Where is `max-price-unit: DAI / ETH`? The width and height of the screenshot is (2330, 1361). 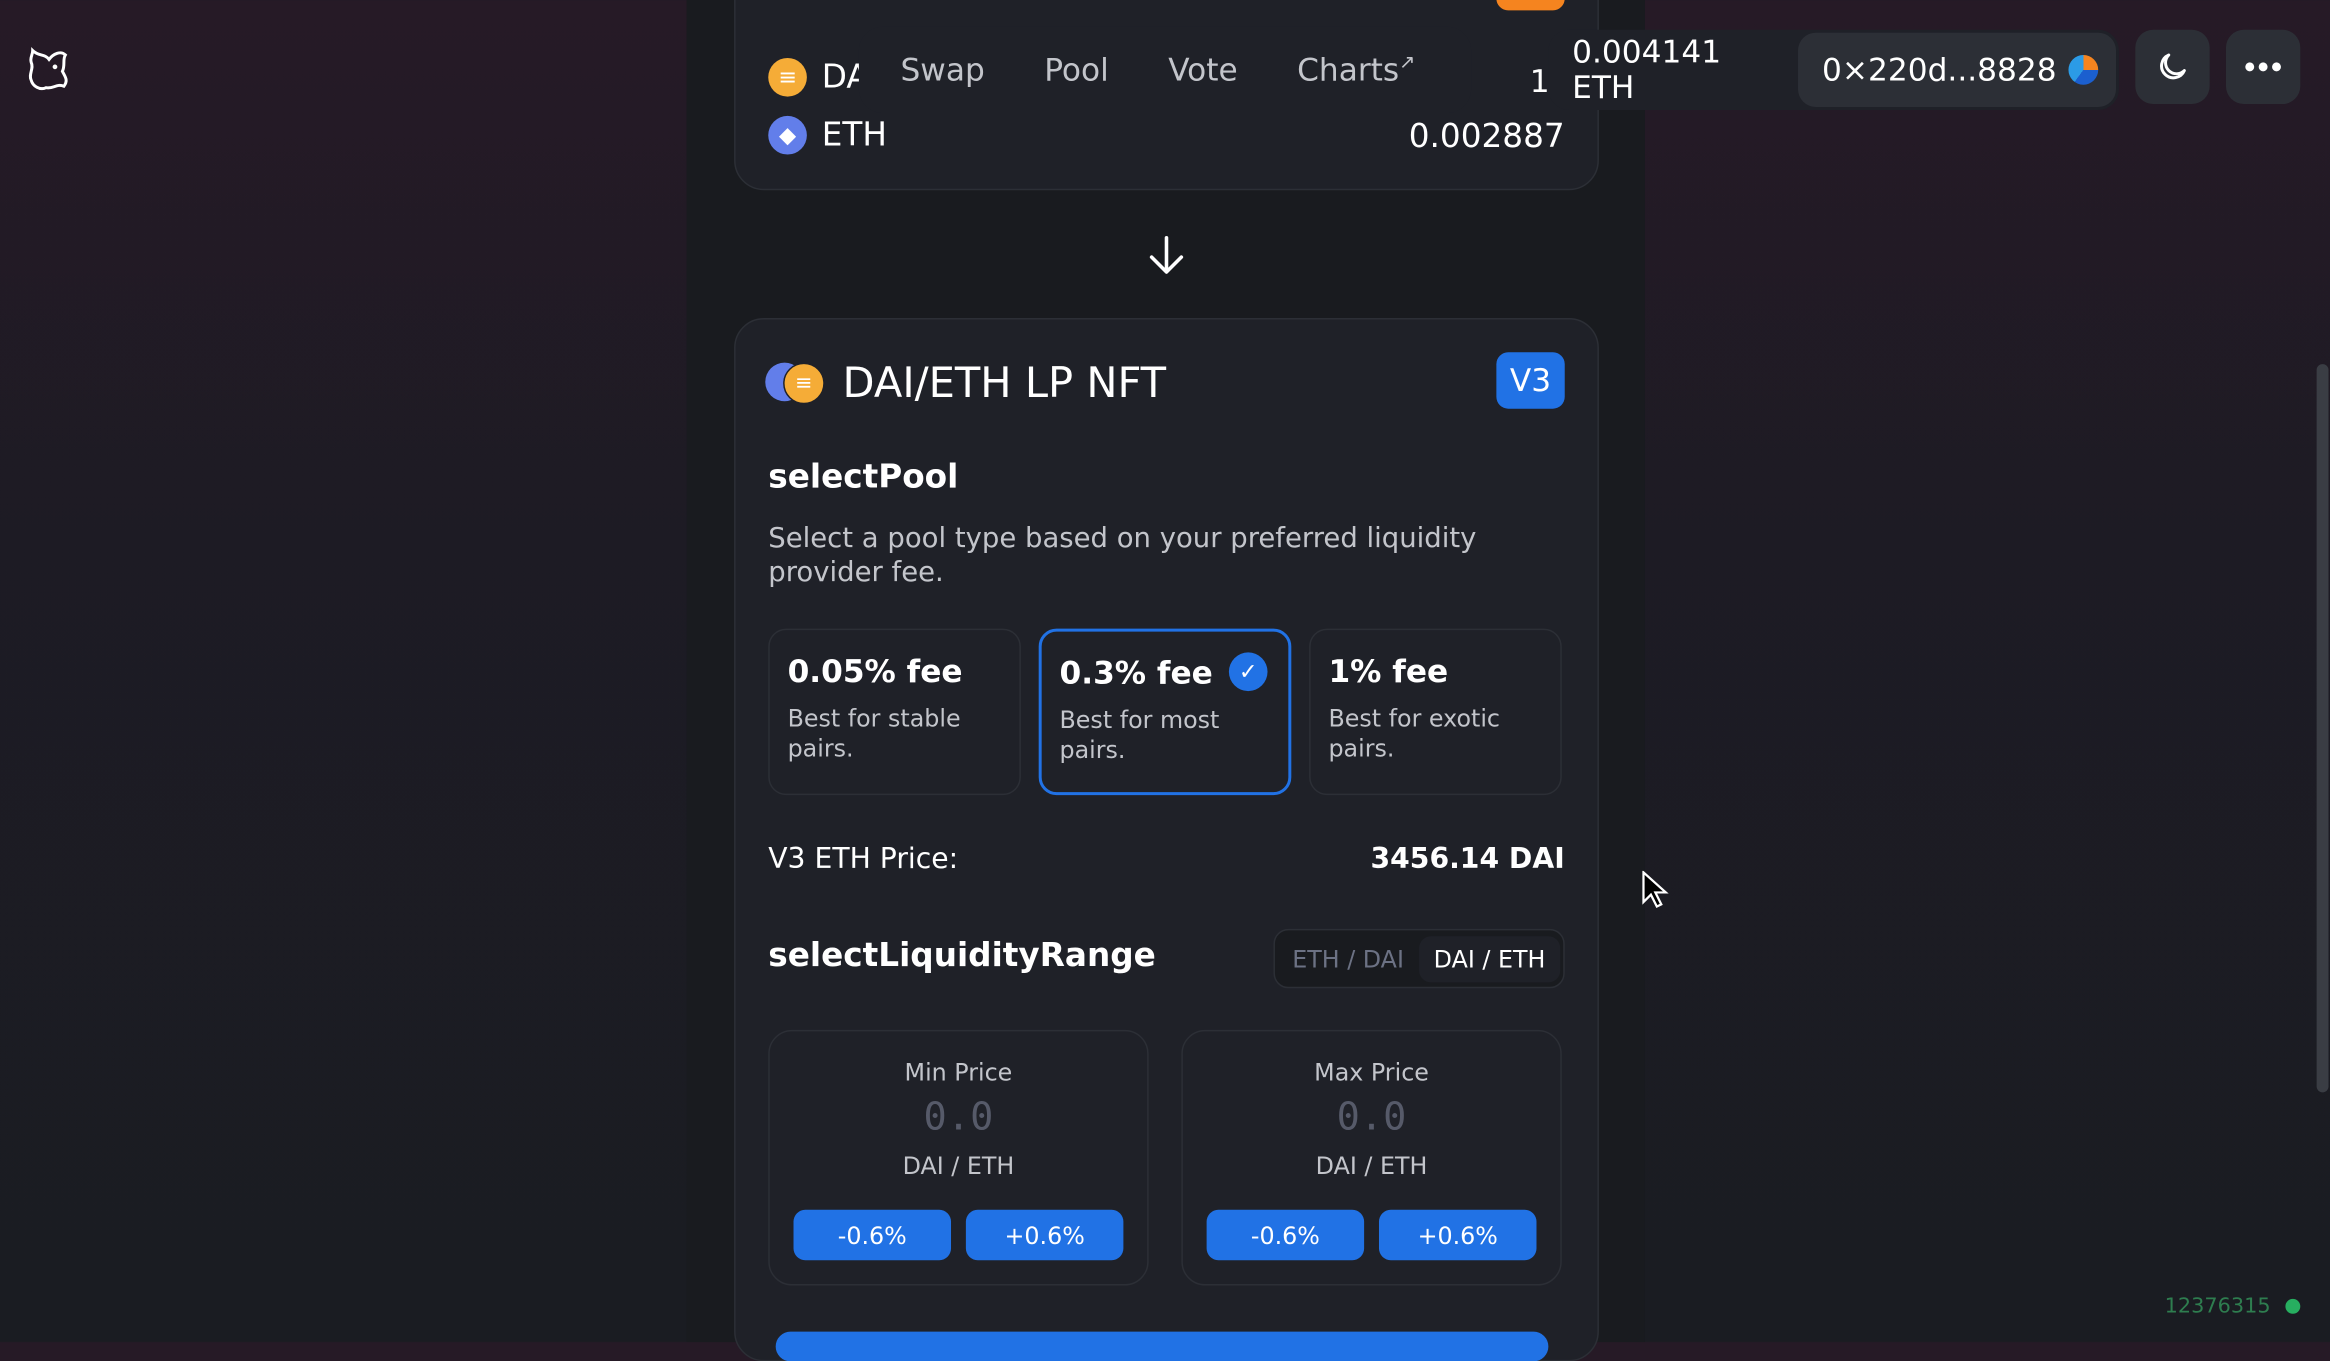
max-price-unit: DAI / ETH is located at coordinates (1371, 1166).